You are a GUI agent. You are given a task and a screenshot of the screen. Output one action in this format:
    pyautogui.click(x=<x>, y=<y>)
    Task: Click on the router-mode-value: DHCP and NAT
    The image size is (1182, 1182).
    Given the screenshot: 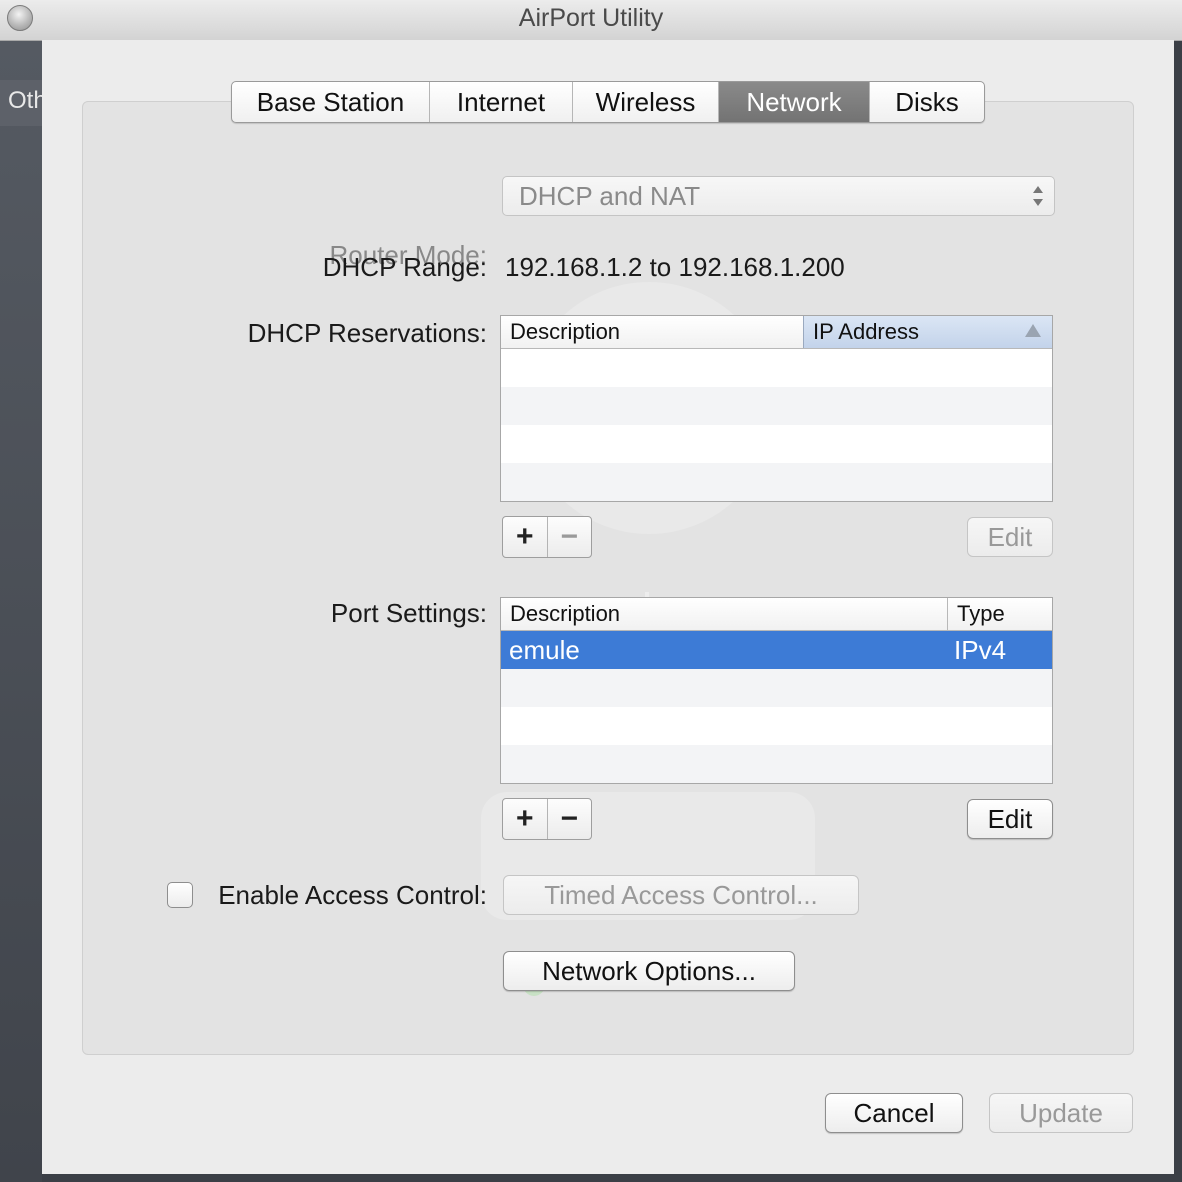 What is the action you would take?
    pyautogui.click(x=610, y=196)
    